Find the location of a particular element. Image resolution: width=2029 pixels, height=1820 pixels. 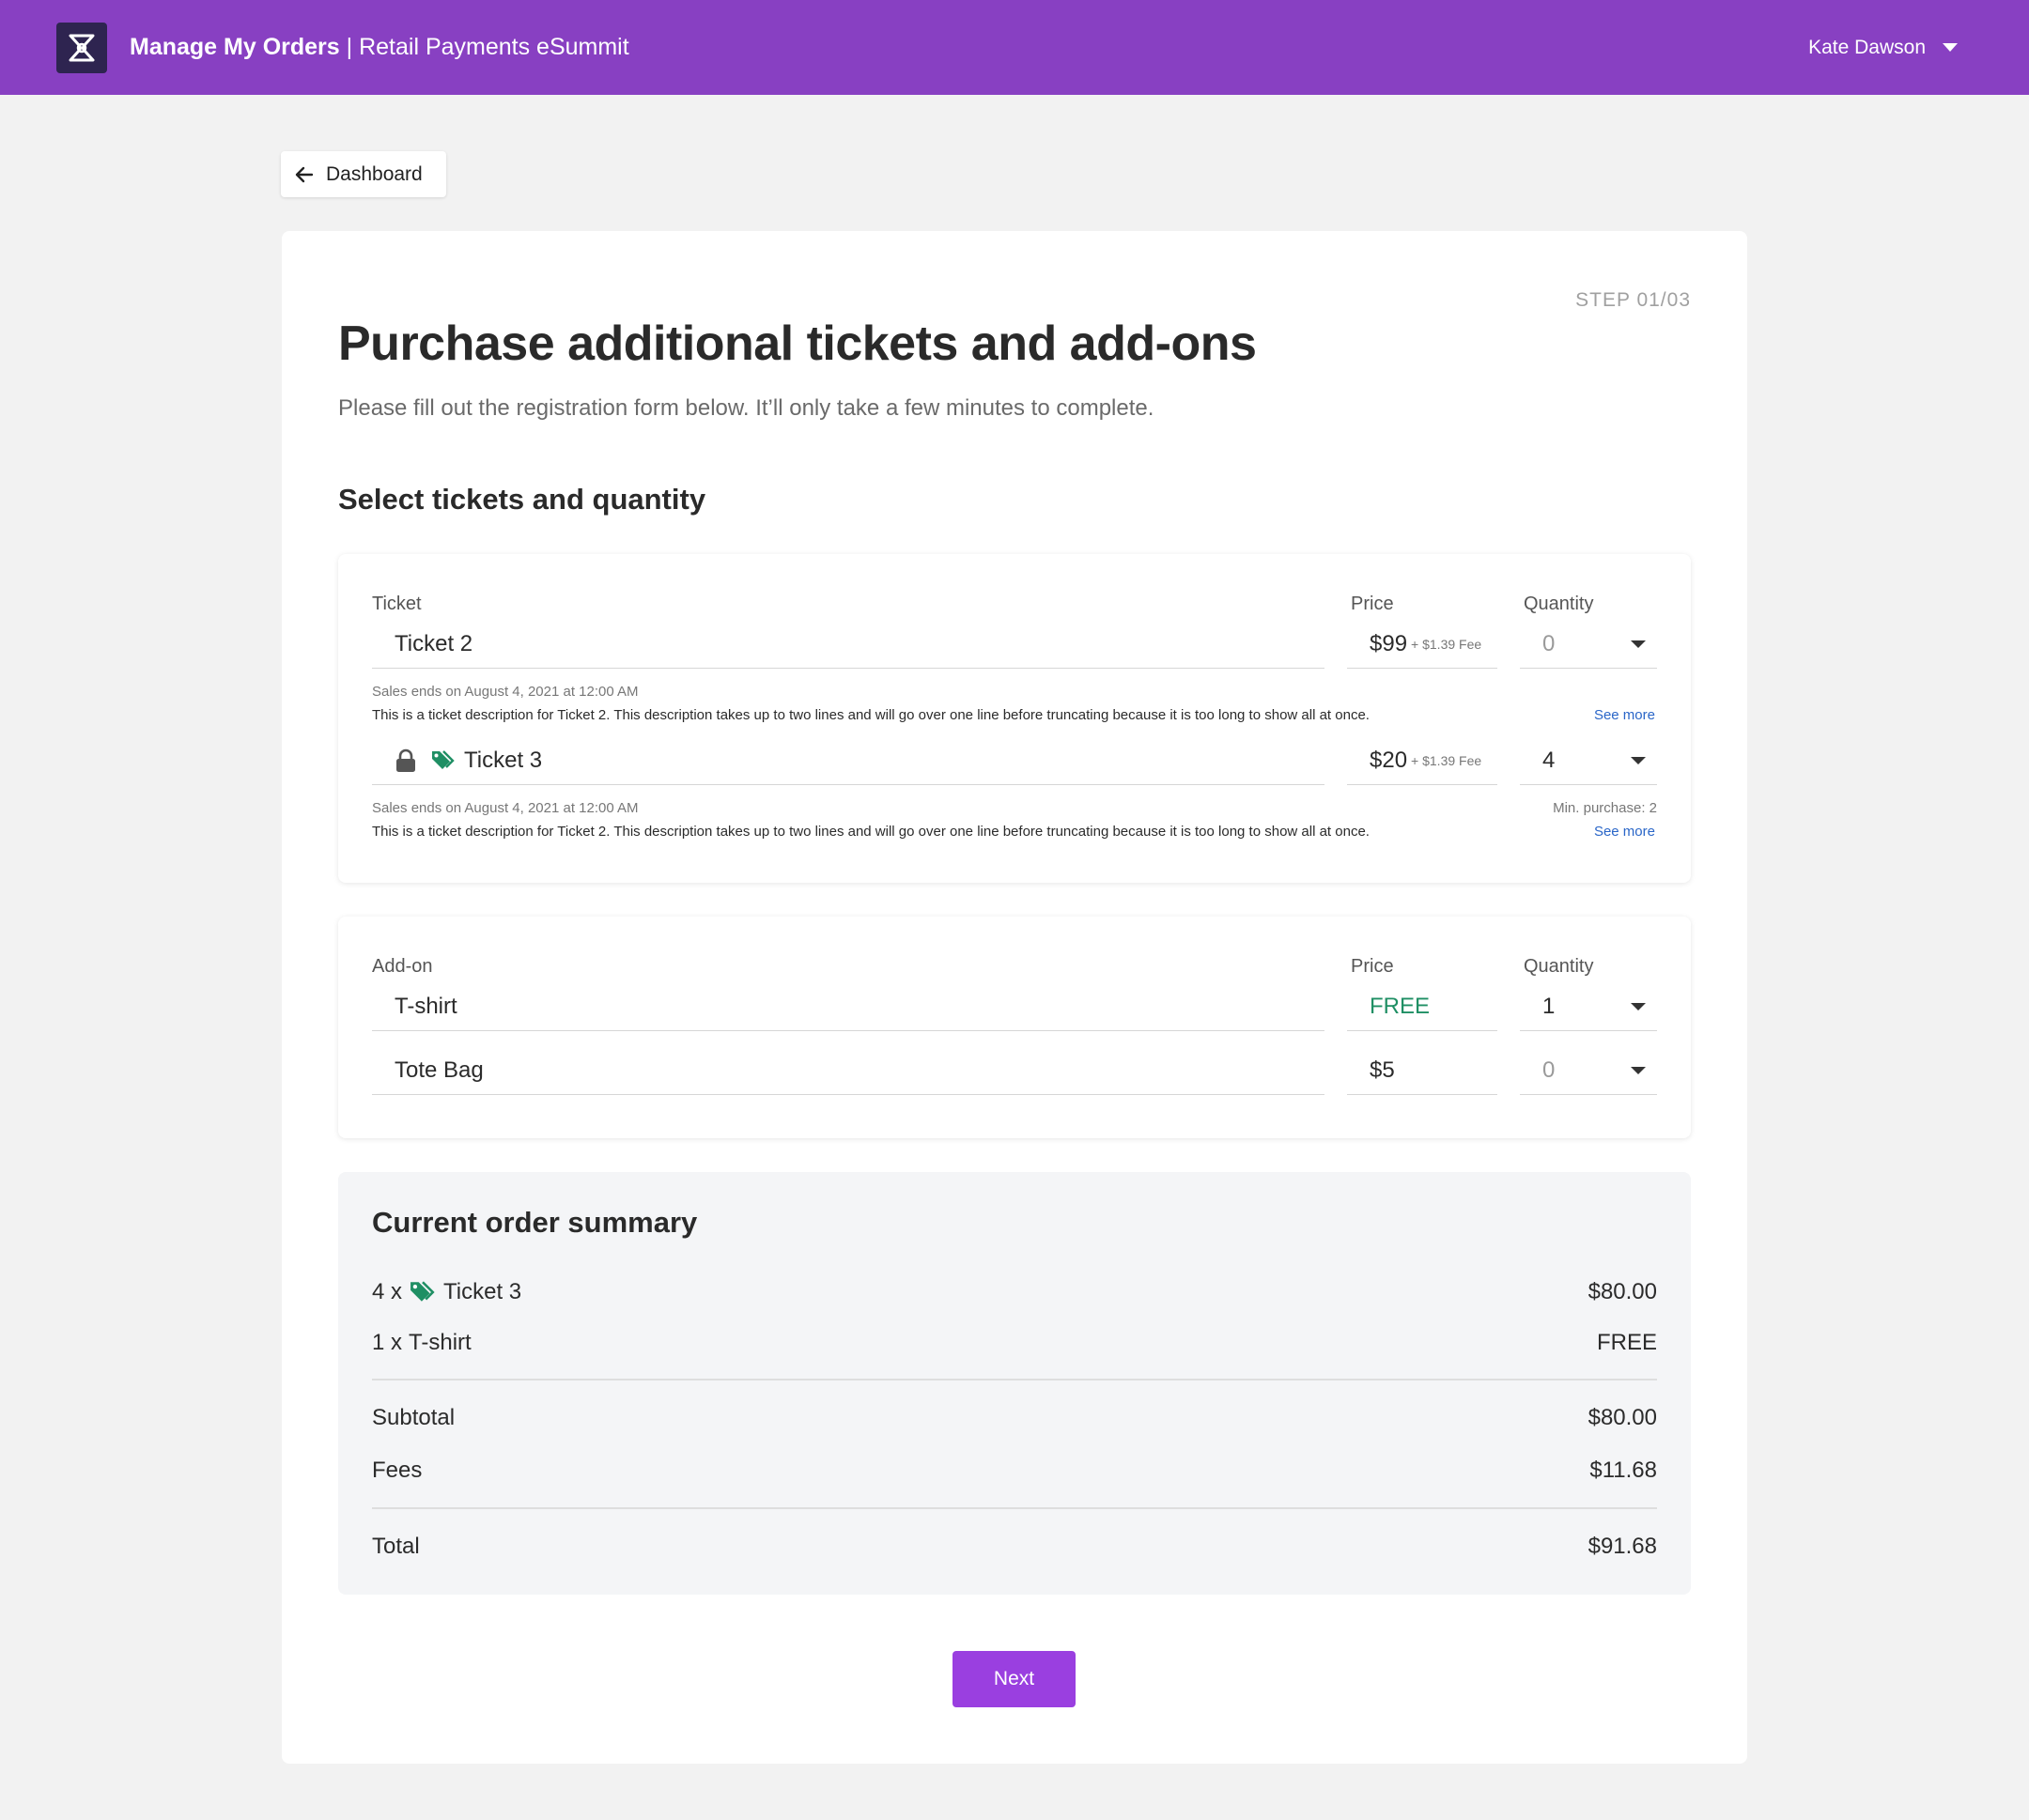

addon-name: Tote Bag is located at coordinates (440, 1070).